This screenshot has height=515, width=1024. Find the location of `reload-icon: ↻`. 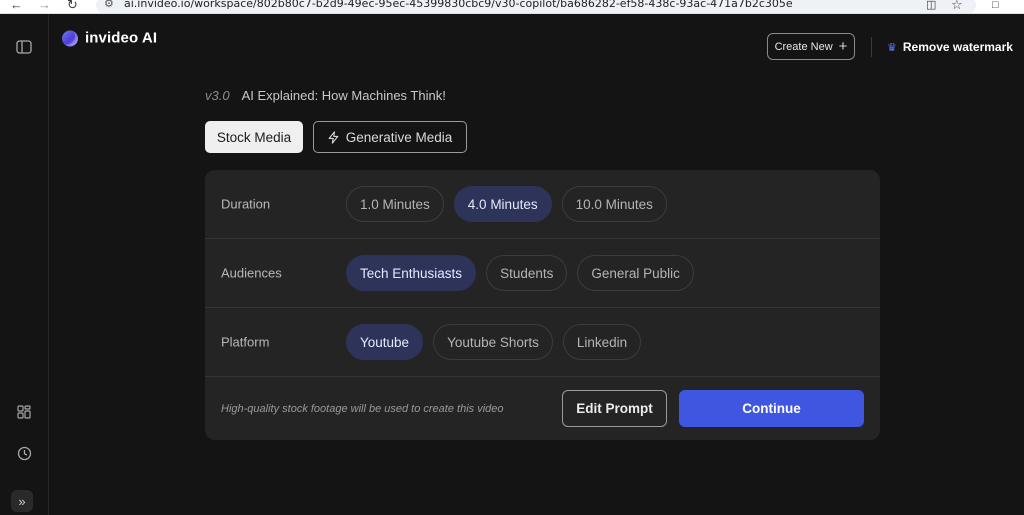

reload-icon: ↻ is located at coordinates (72, 6).